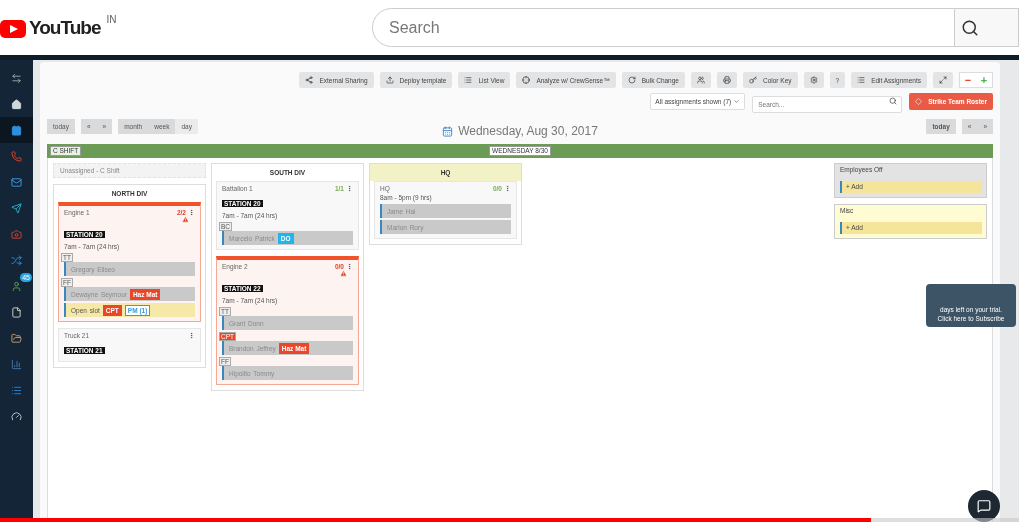  I want to click on sidebar-item, so click(16, 130).